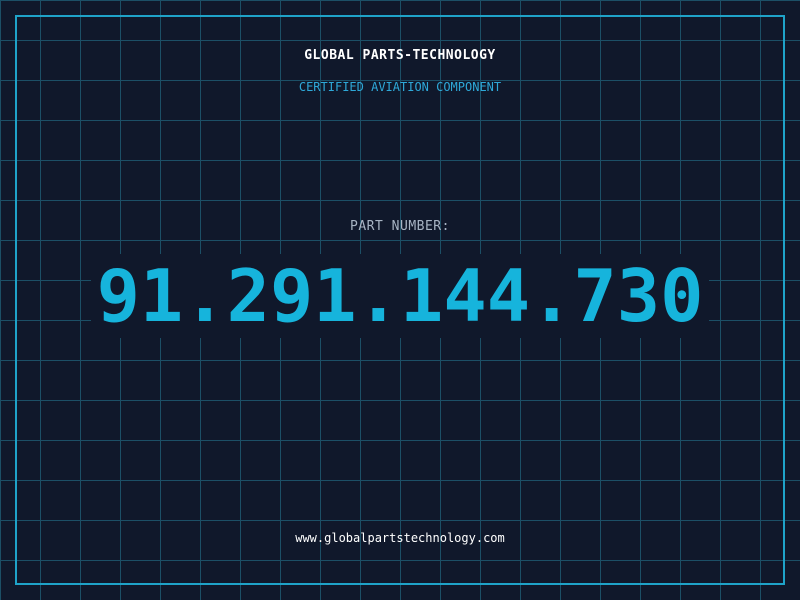 This screenshot has height=600, width=800. I want to click on part-number-display: 91.291.144.730, so click(400, 296).